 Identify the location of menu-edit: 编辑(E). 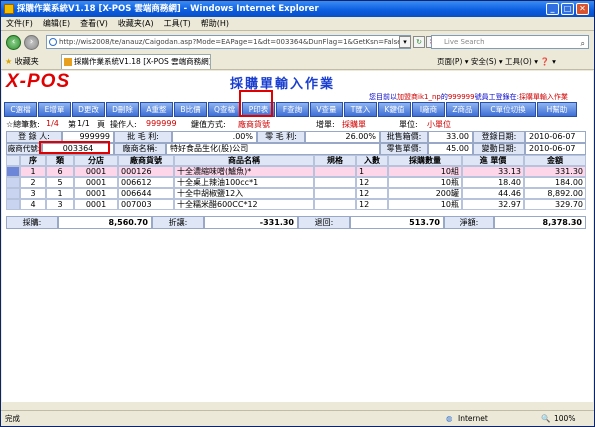
(56, 24).